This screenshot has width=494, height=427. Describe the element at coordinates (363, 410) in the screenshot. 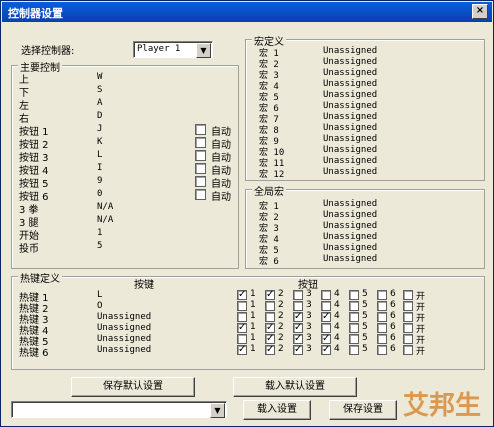

I see `save-settings-button: 保存设置` at that location.